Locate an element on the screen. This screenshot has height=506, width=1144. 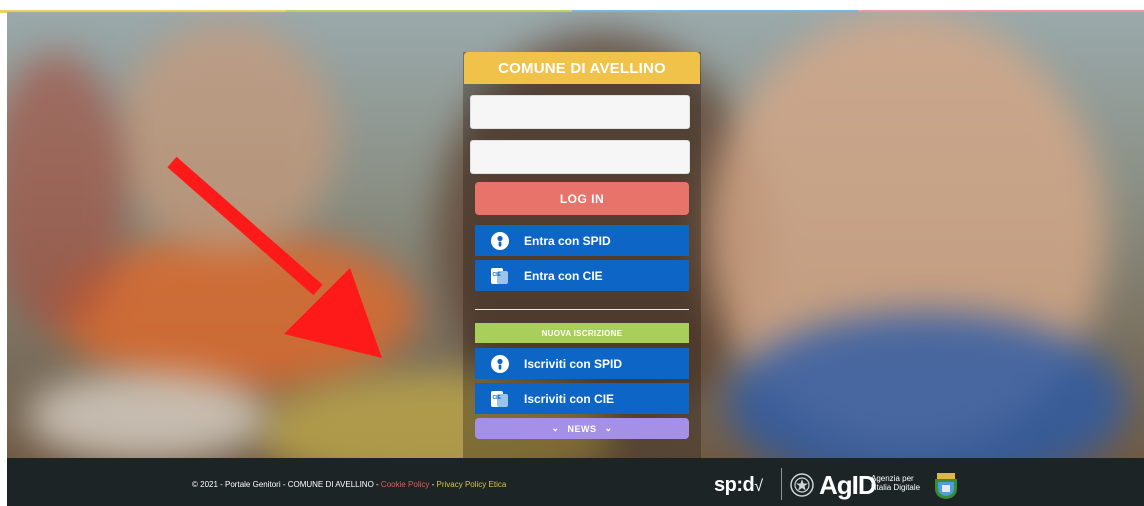
spid-login-label: Entra con SPID is located at coordinates (567, 240).